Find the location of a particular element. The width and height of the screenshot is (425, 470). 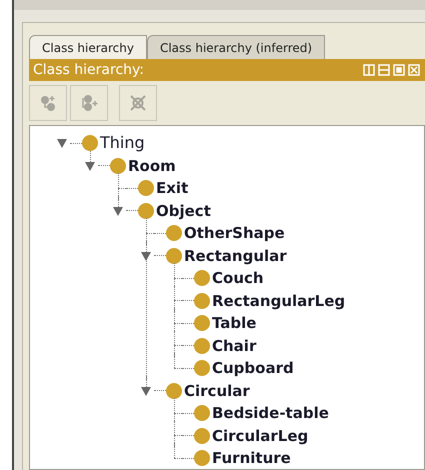

class-label: OtherShape is located at coordinates (234, 233).